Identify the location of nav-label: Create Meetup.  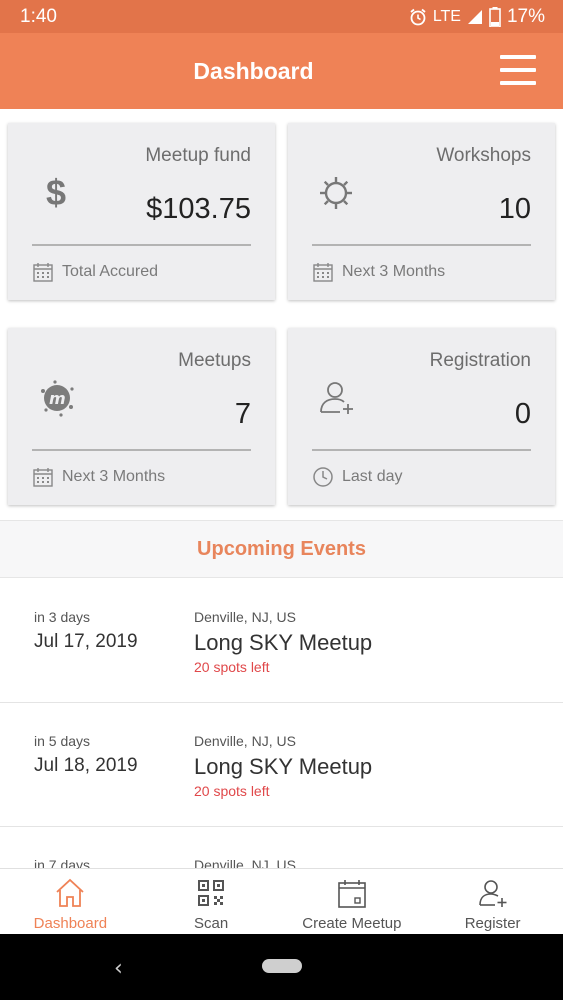
(352, 923).